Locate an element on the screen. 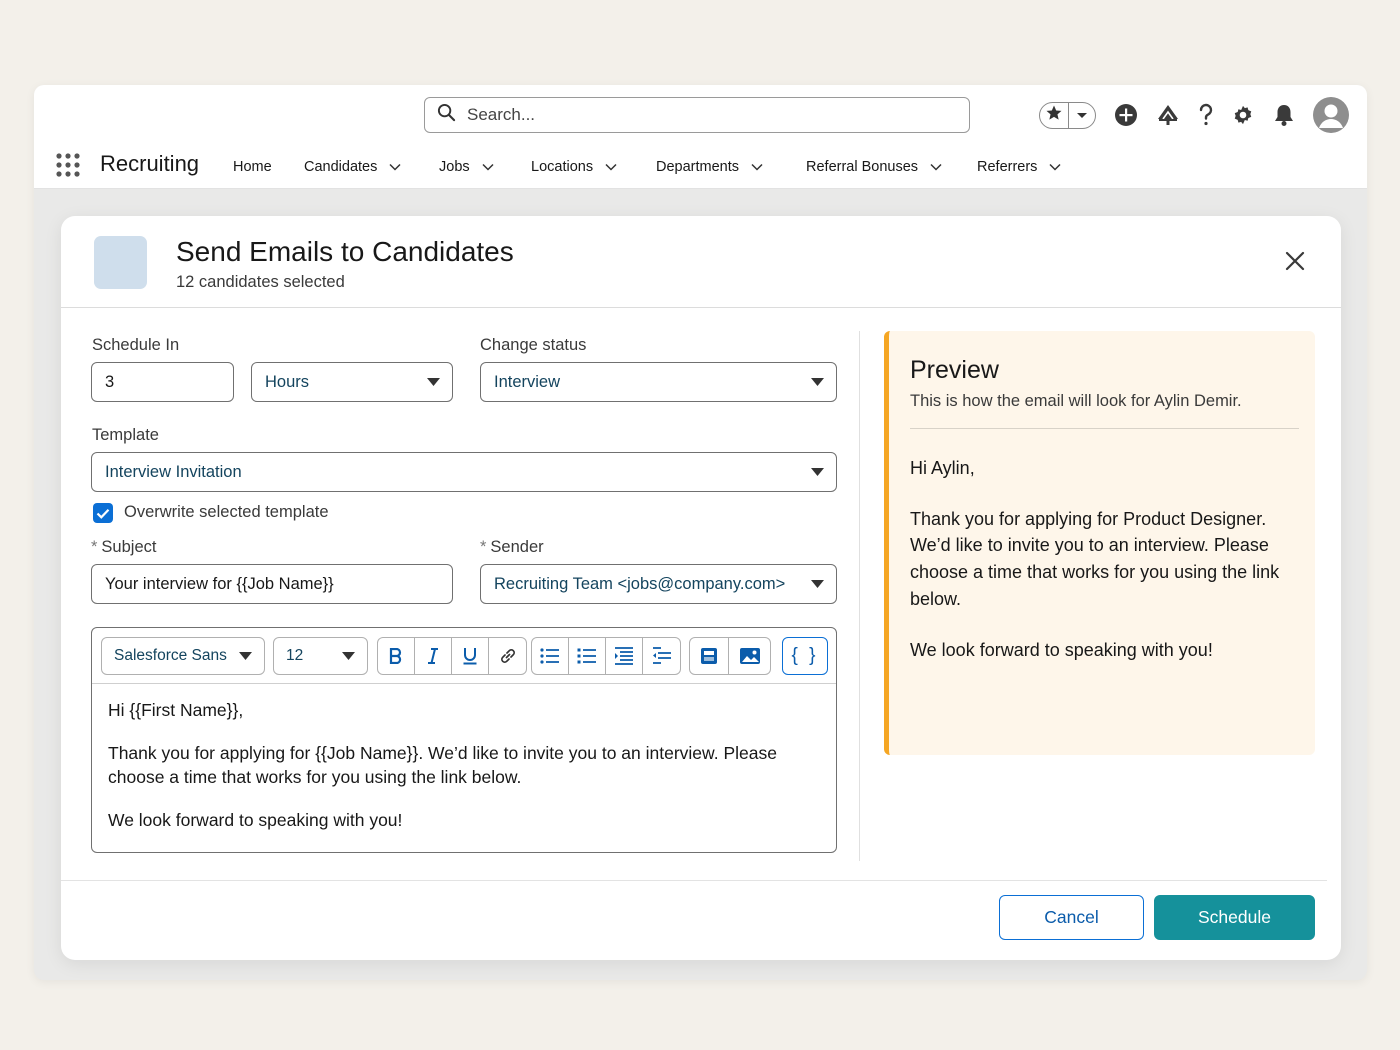 The height and width of the screenshot is (1050, 1400). schedule-unit-value: Hours is located at coordinates (287, 381).